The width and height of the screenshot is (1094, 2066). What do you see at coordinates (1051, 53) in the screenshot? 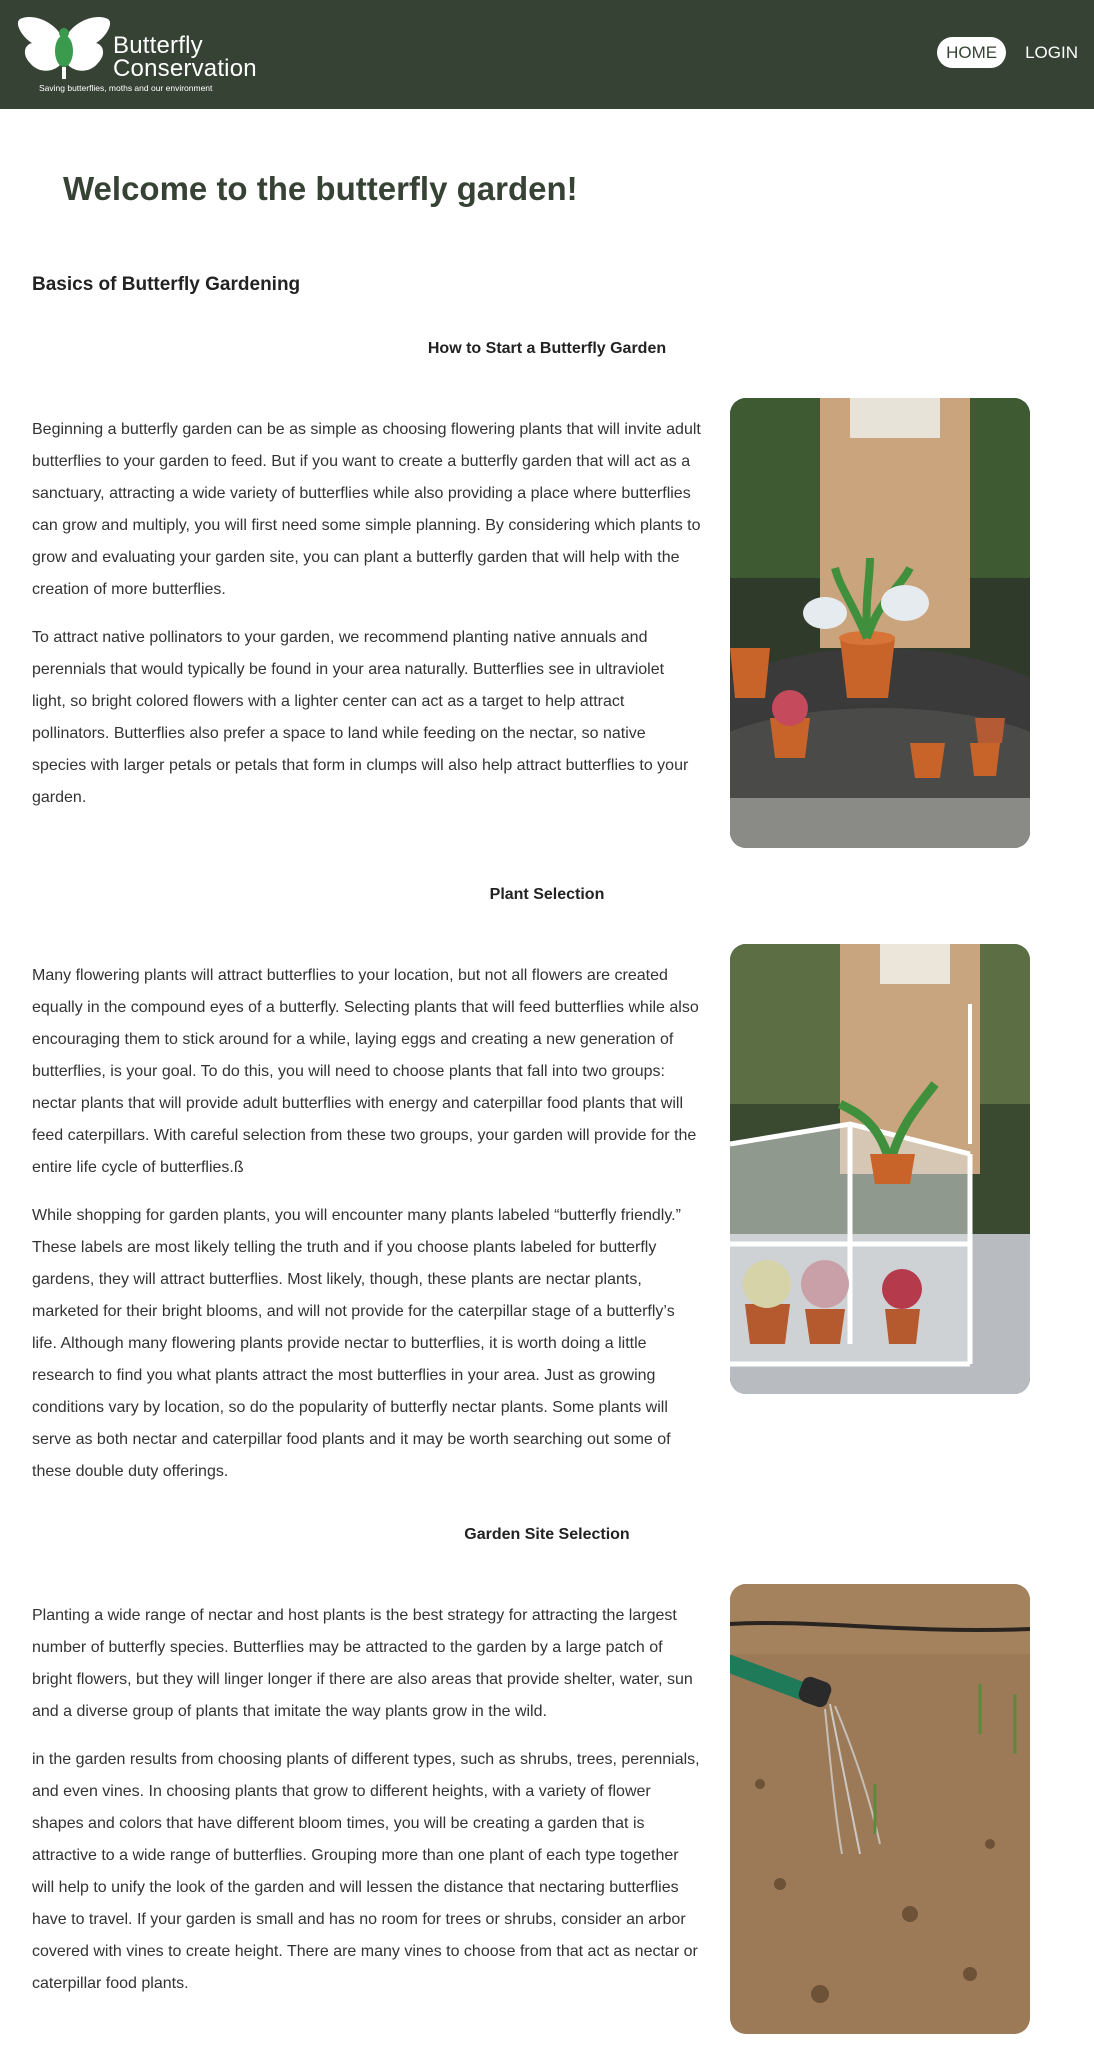
I see `nav-login-link: LOGIN` at bounding box center [1051, 53].